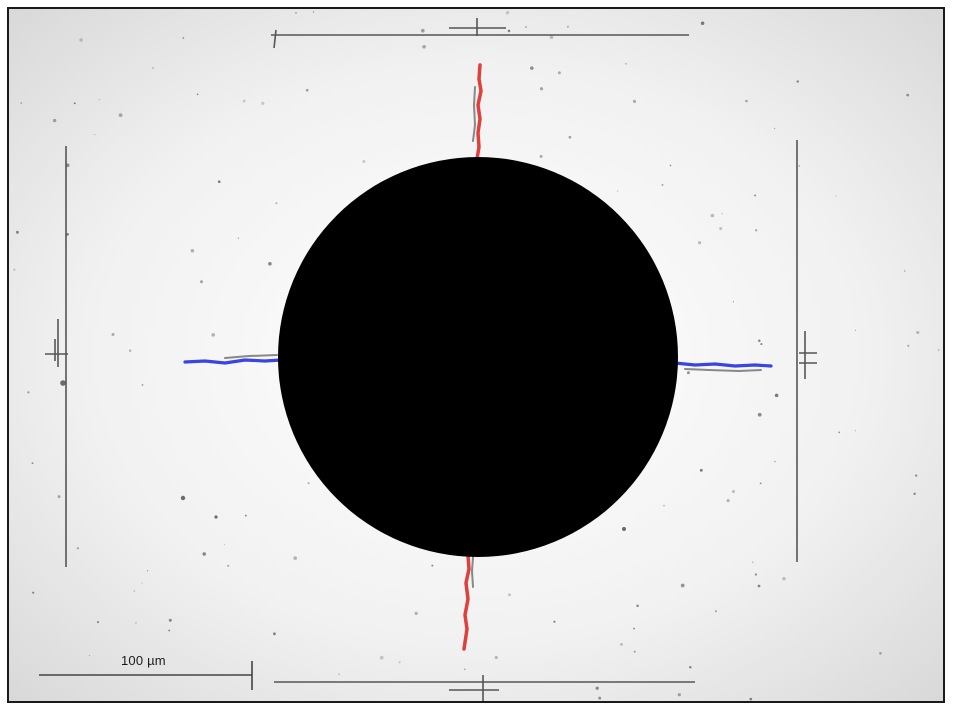 This screenshot has width=954, height=710. Describe the element at coordinates (479, 112) in the screenshot. I see `crack-top` at that location.